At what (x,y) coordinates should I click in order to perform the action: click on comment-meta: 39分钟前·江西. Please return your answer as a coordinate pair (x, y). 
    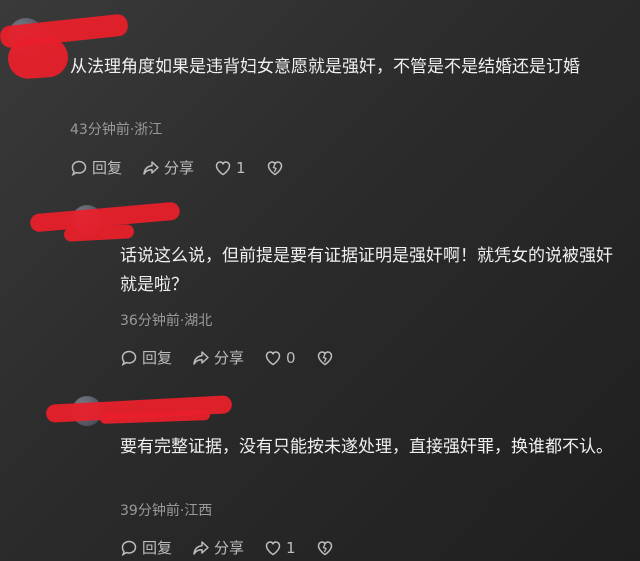
    Looking at the image, I should click on (166, 511).